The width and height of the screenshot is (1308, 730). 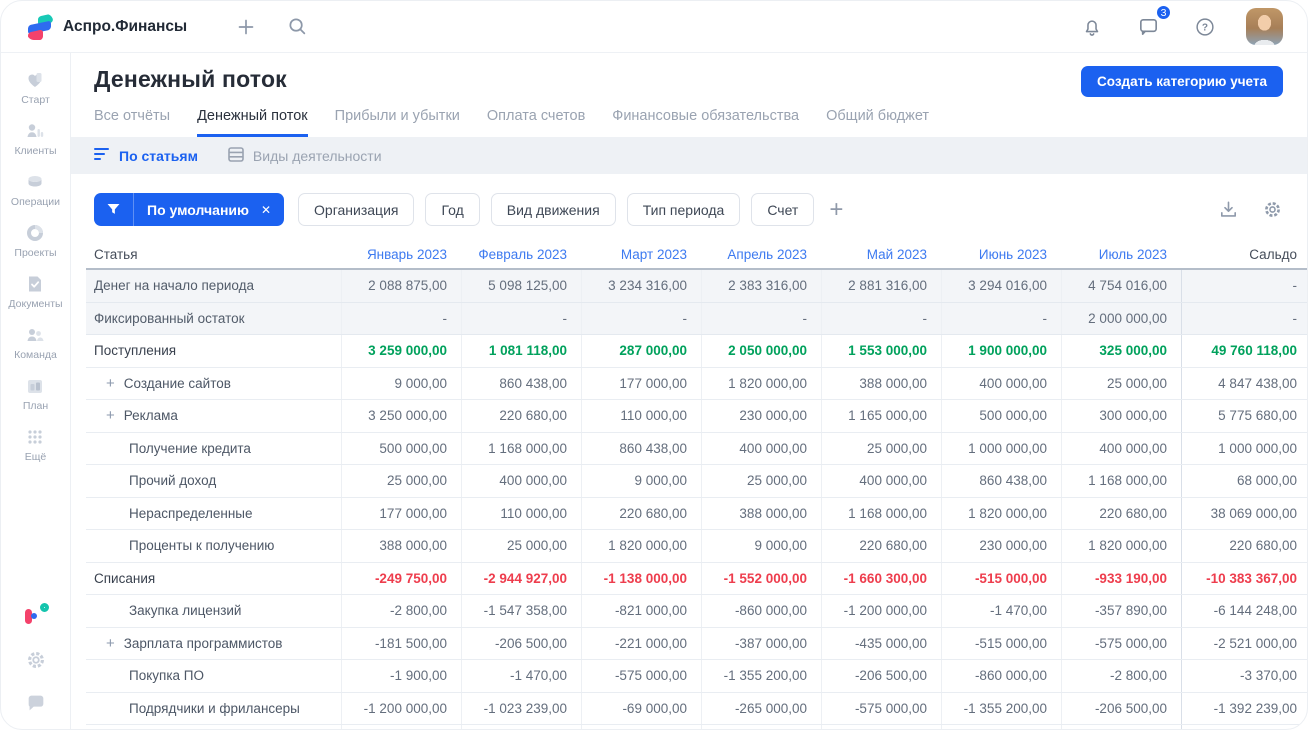 I want to click on row-label: Зарплата программистов, so click(x=203, y=643).